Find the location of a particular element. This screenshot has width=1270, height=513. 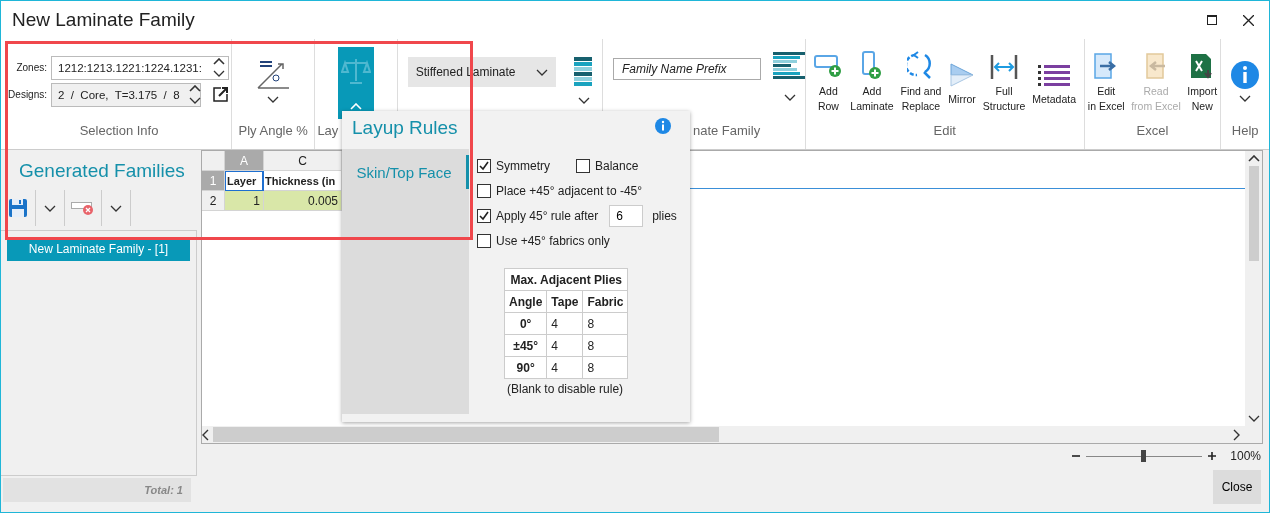

checkbox-label: Balance is located at coordinates (617, 165).